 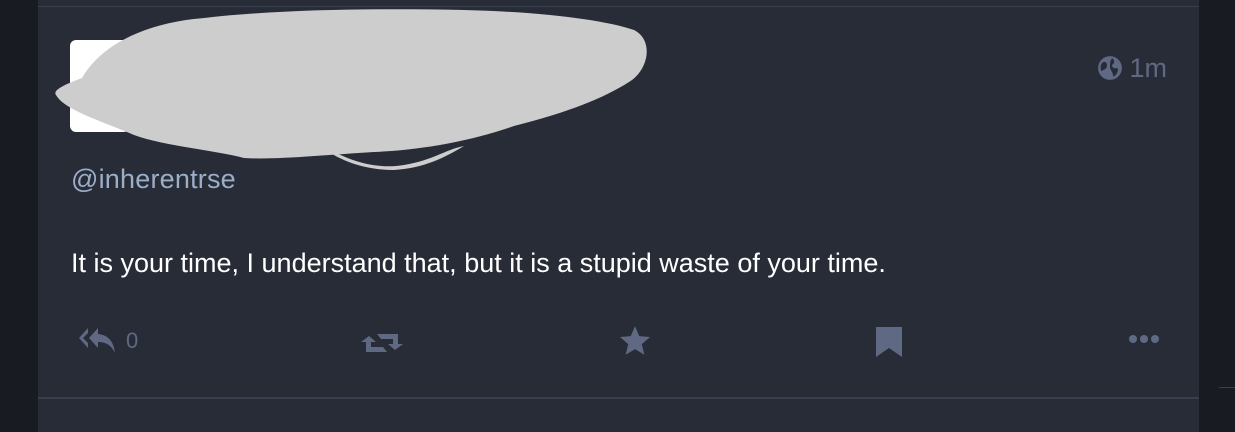 I want to click on reply-count: 0, so click(x=132, y=340).